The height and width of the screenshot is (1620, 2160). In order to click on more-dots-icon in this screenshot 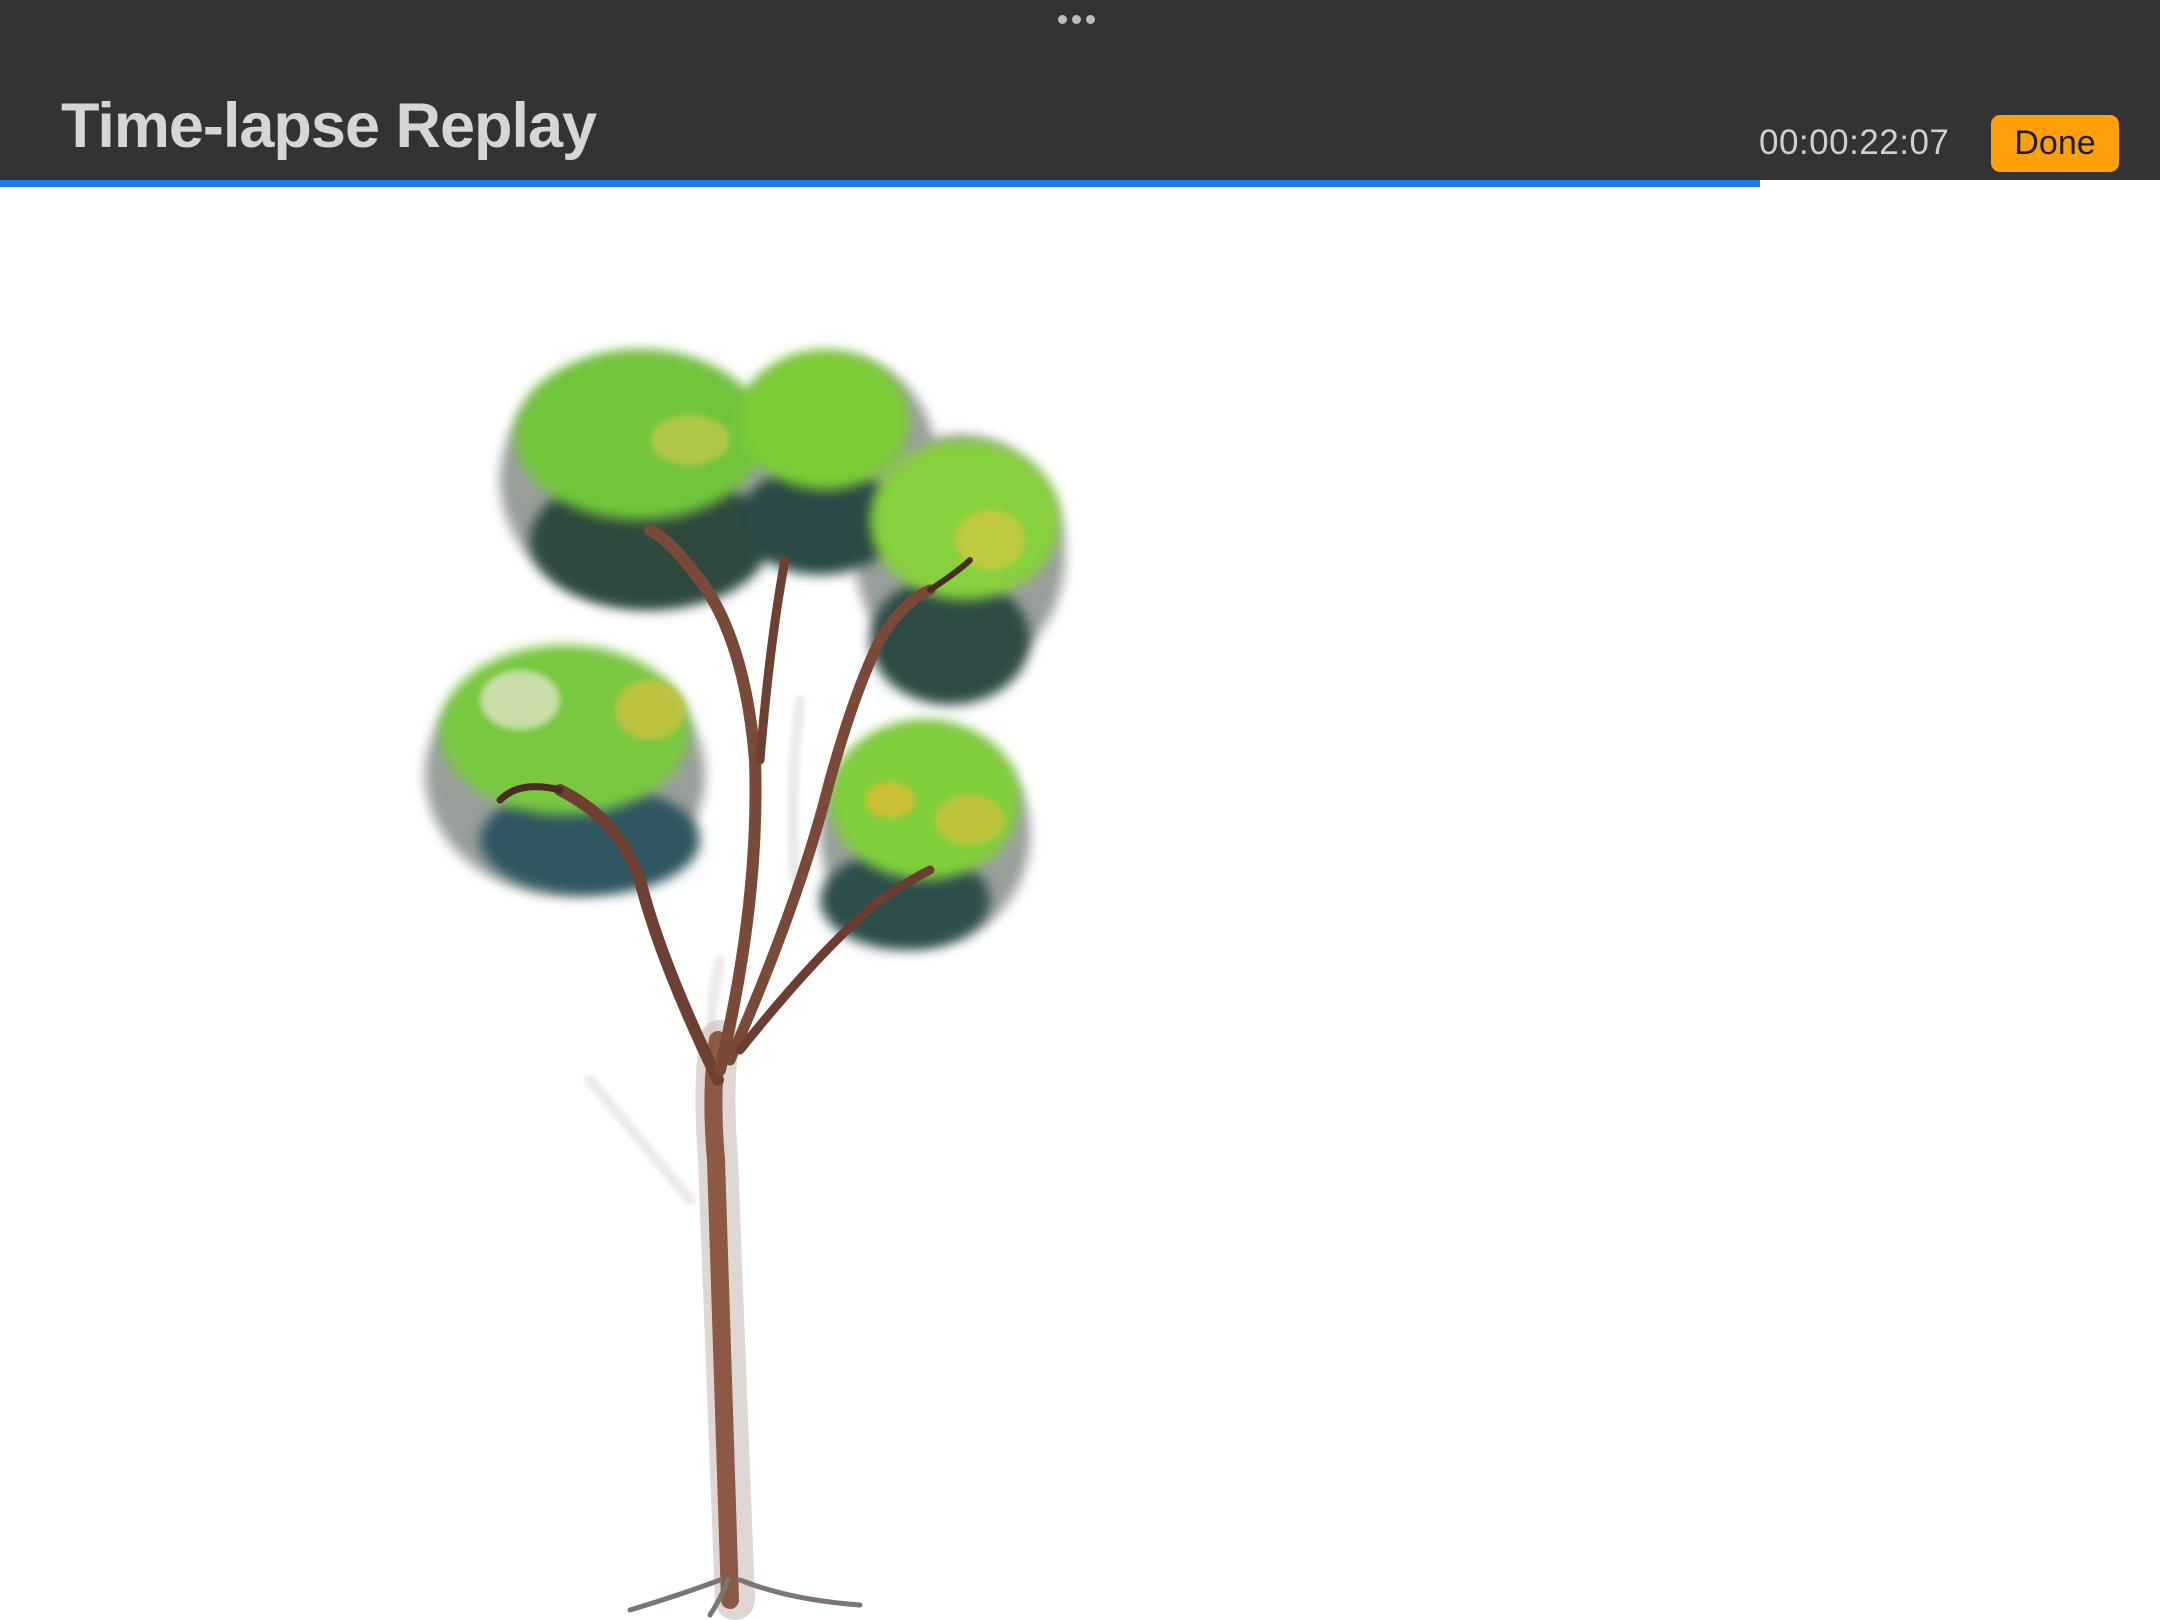, I will do `click(1076, 19)`.